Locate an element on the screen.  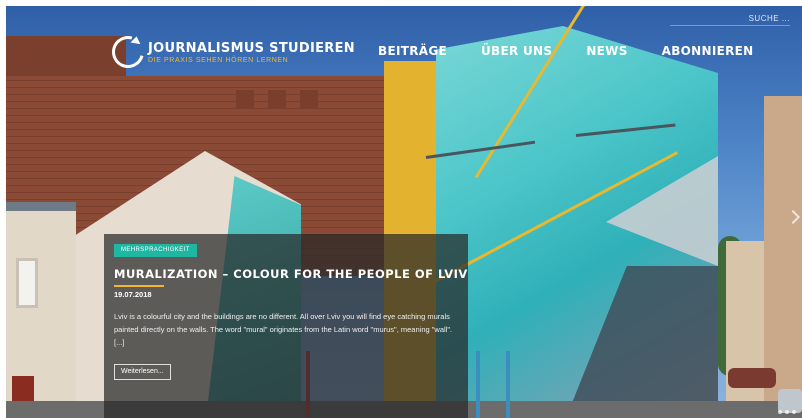
logo-title: JOURNALISMUS STUDIEREN is located at coordinates (251, 48).